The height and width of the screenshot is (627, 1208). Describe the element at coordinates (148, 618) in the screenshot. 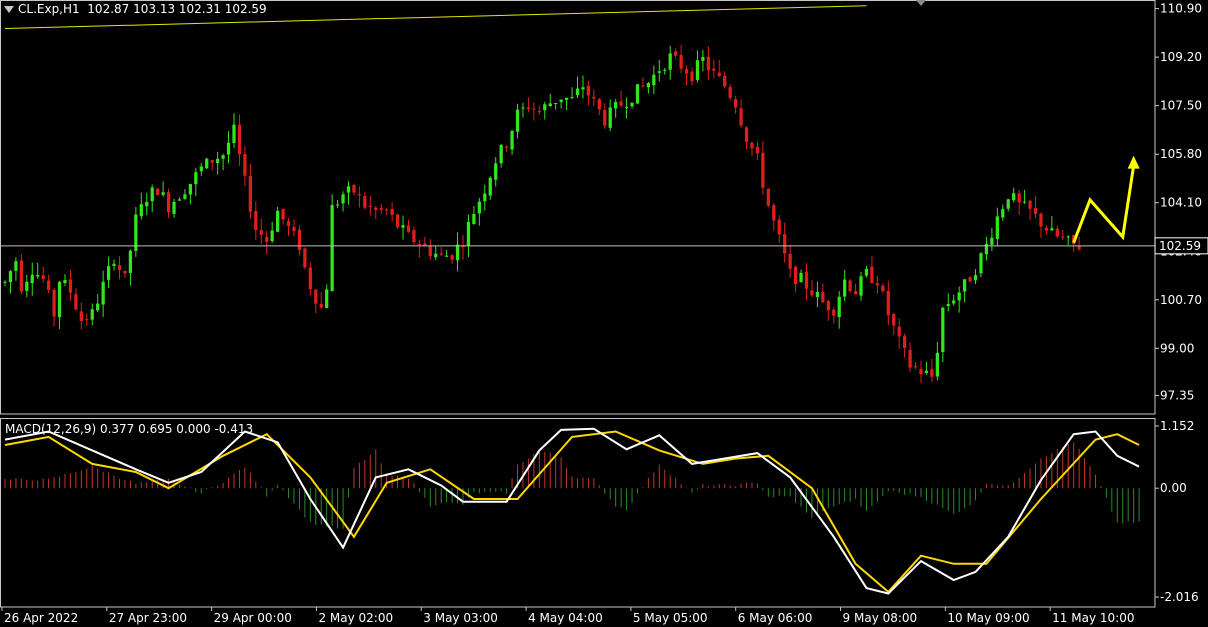

I see `time-tick-label: 27 Apr 23:00` at that location.